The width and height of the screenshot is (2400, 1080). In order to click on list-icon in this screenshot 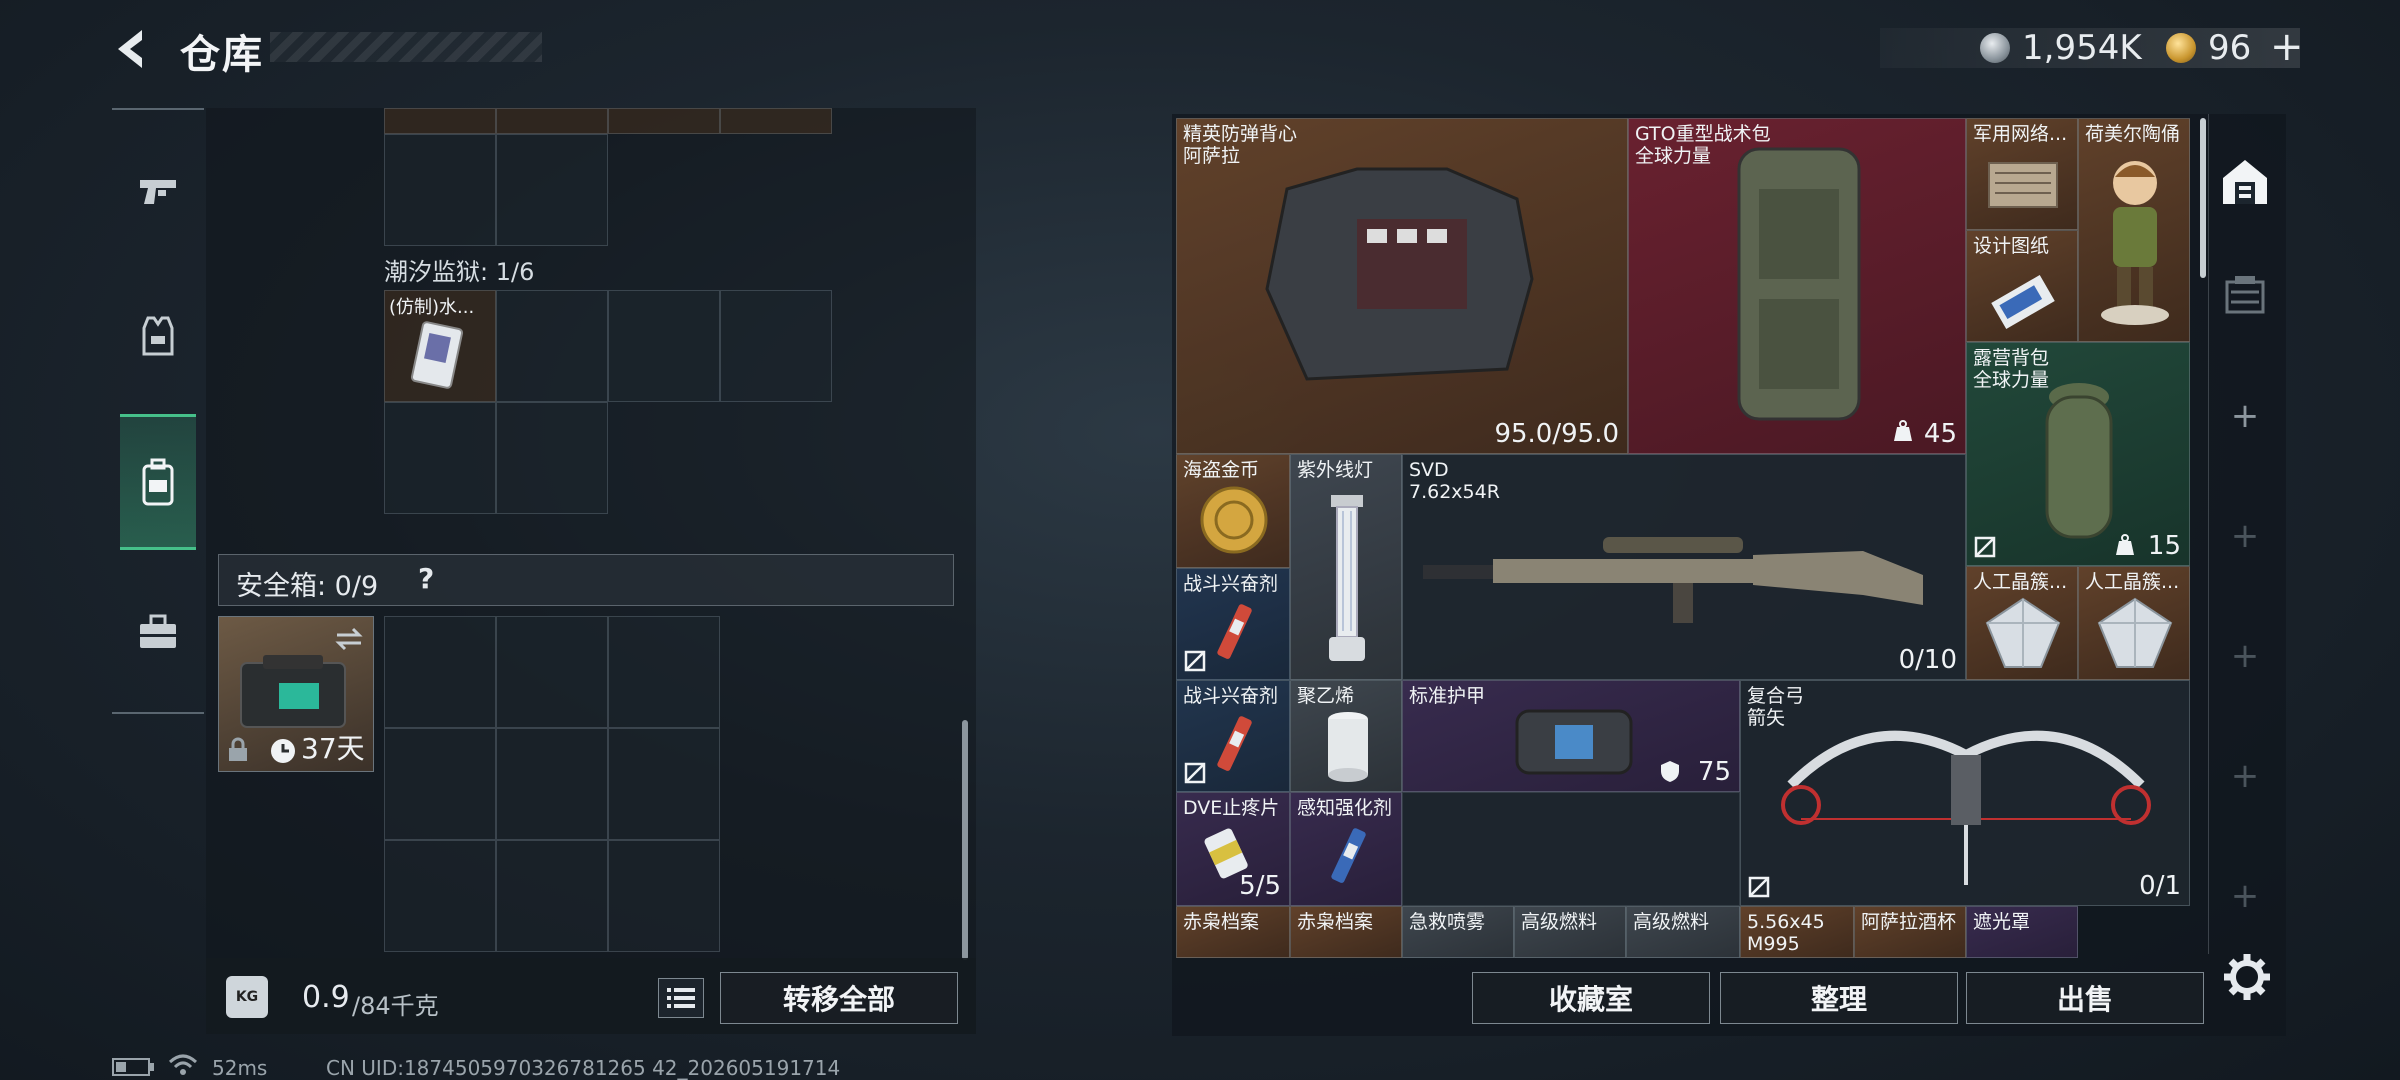, I will do `click(681, 998)`.